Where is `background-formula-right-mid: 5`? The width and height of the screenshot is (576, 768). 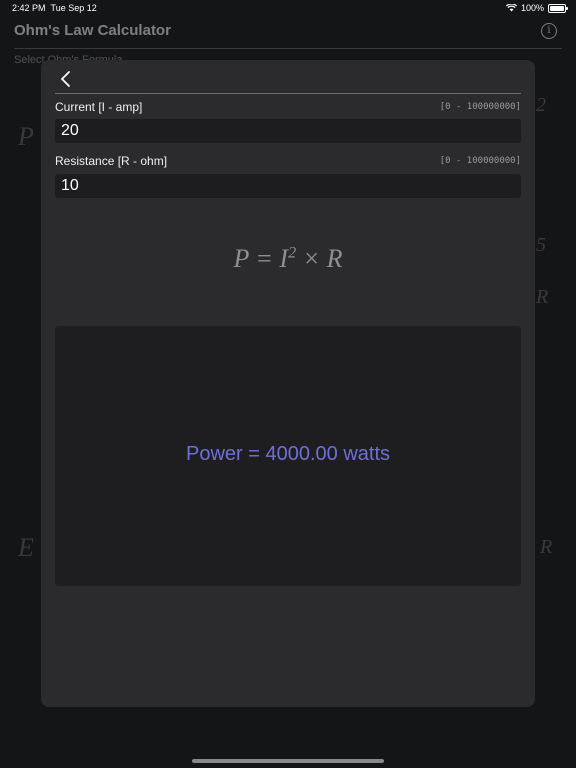 background-formula-right-mid: 5 is located at coordinates (541, 245).